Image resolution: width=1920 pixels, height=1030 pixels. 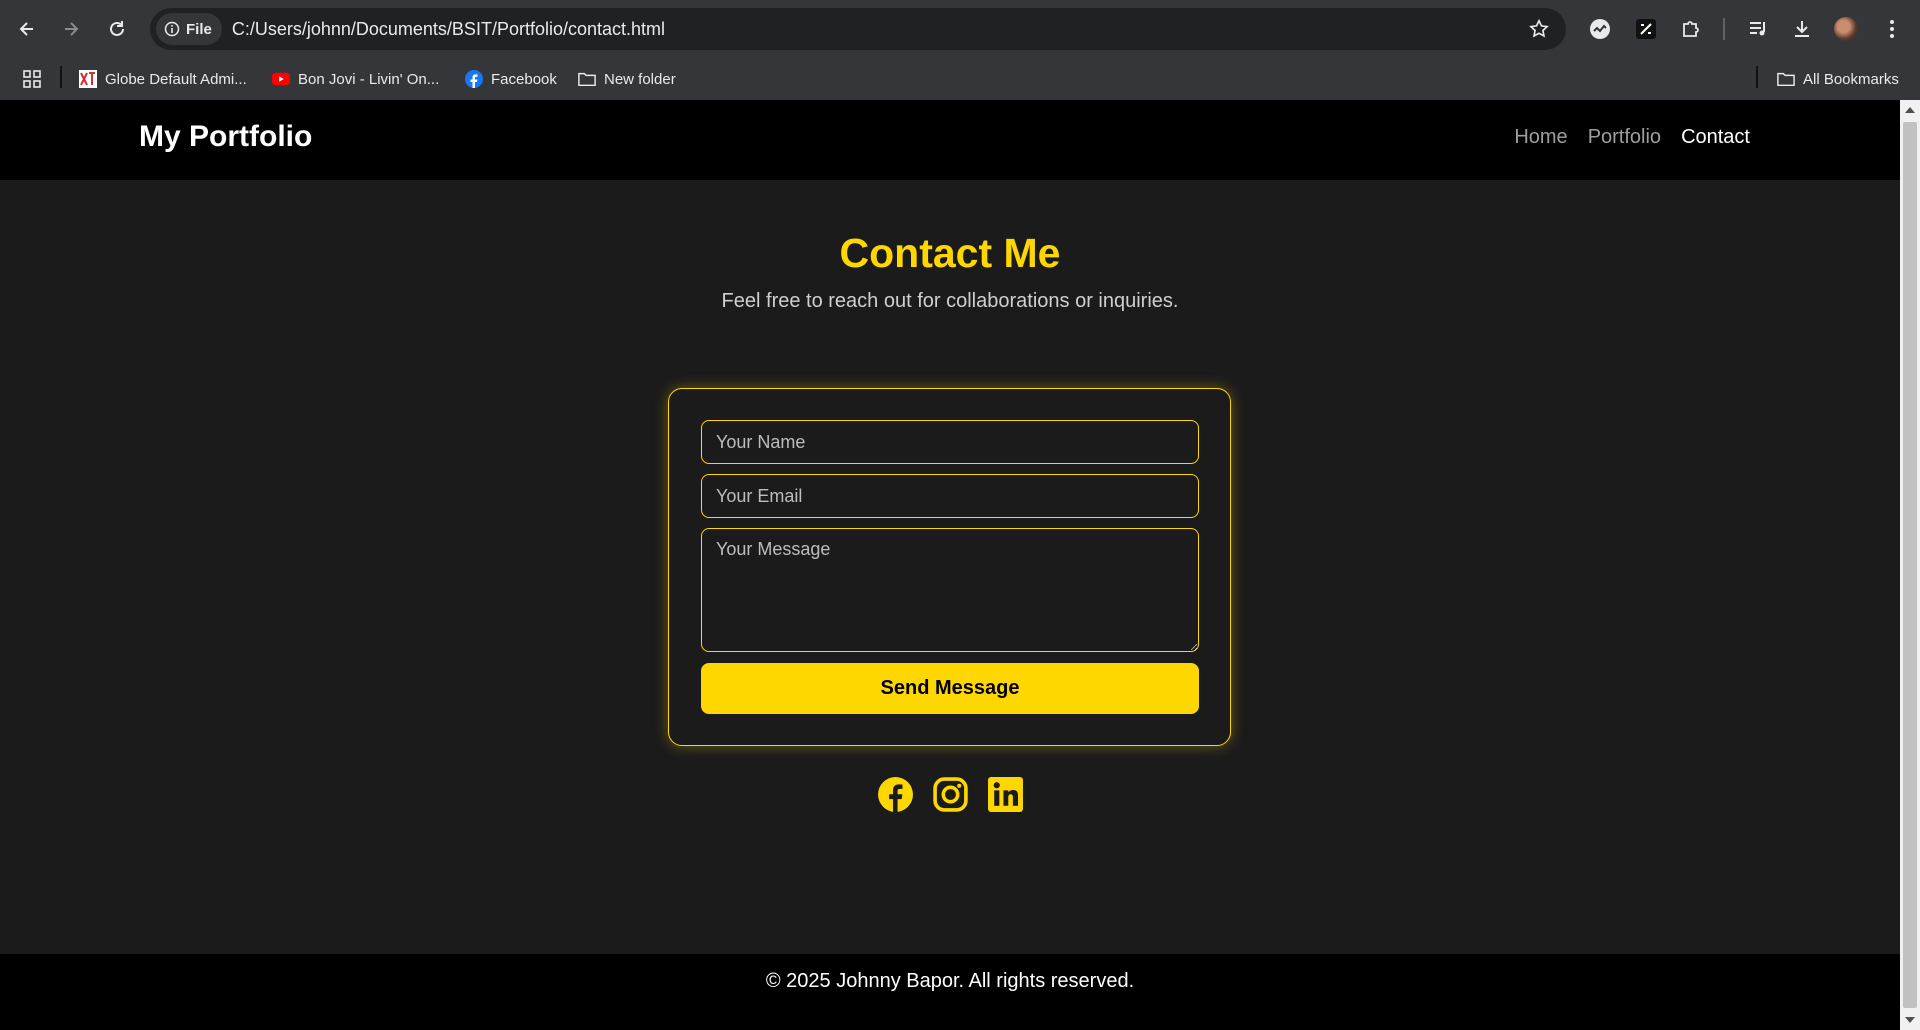 I want to click on file-chip-label: File, so click(x=199, y=29).